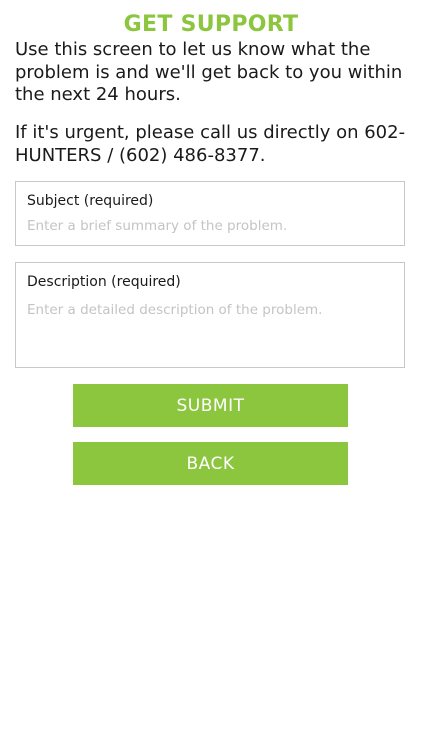  Describe the element at coordinates (210, 463) in the screenshot. I see `back-button: BACK` at that location.